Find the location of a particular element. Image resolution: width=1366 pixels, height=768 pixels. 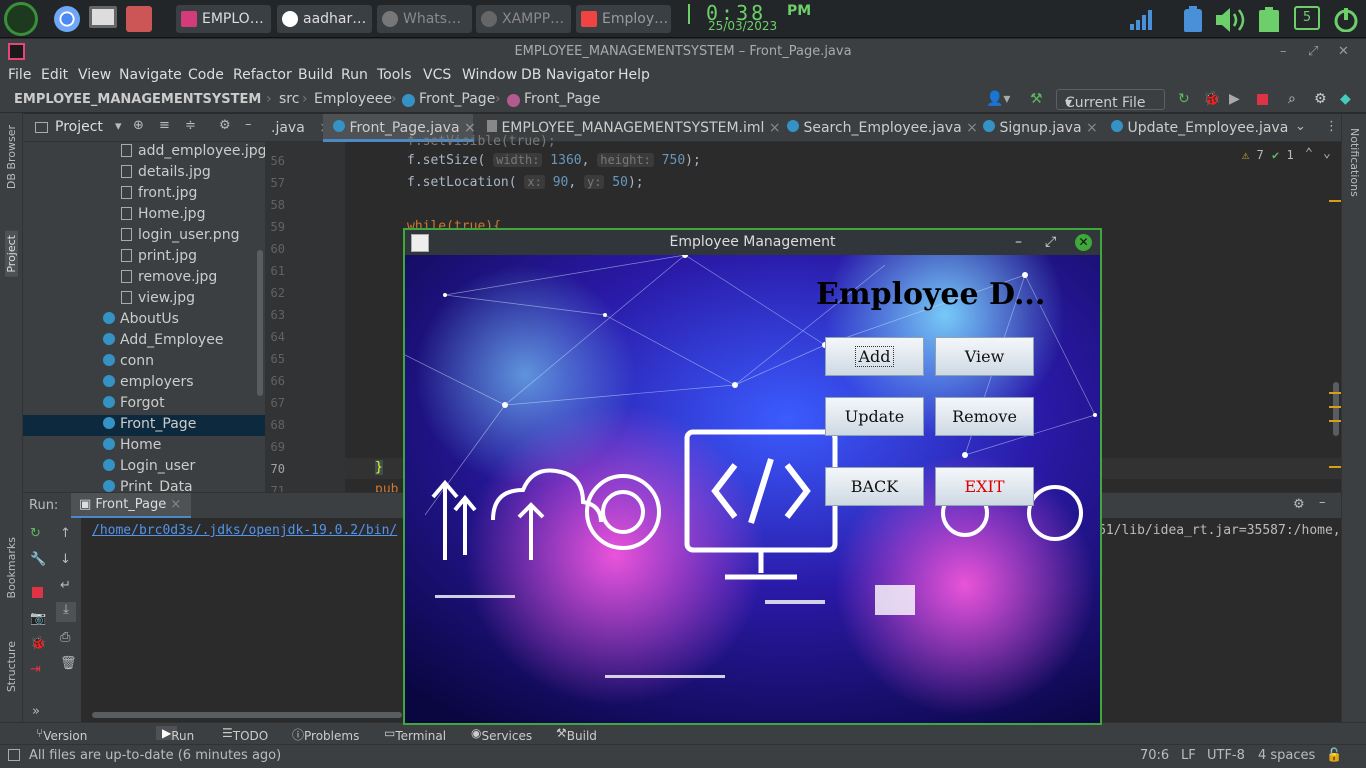

menu-view: View is located at coordinates (94, 75).